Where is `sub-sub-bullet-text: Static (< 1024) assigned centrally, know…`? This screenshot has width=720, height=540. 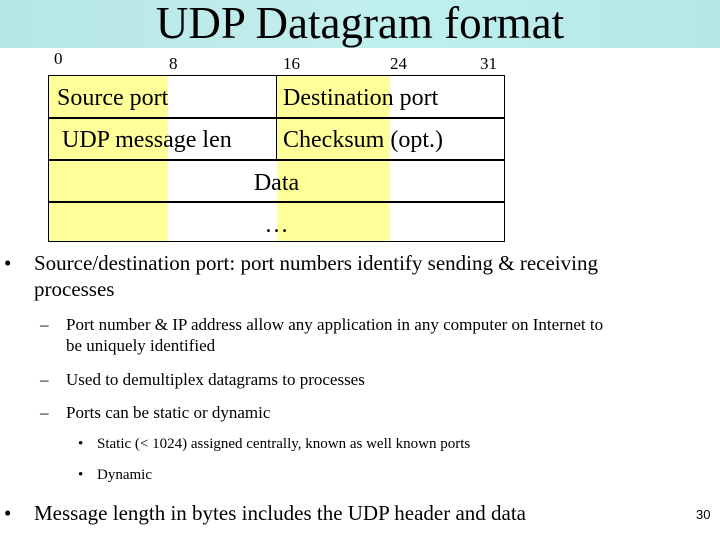
sub-sub-bullet-text: Static (< 1024) assigned centrally, know… is located at coordinates (284, 444).